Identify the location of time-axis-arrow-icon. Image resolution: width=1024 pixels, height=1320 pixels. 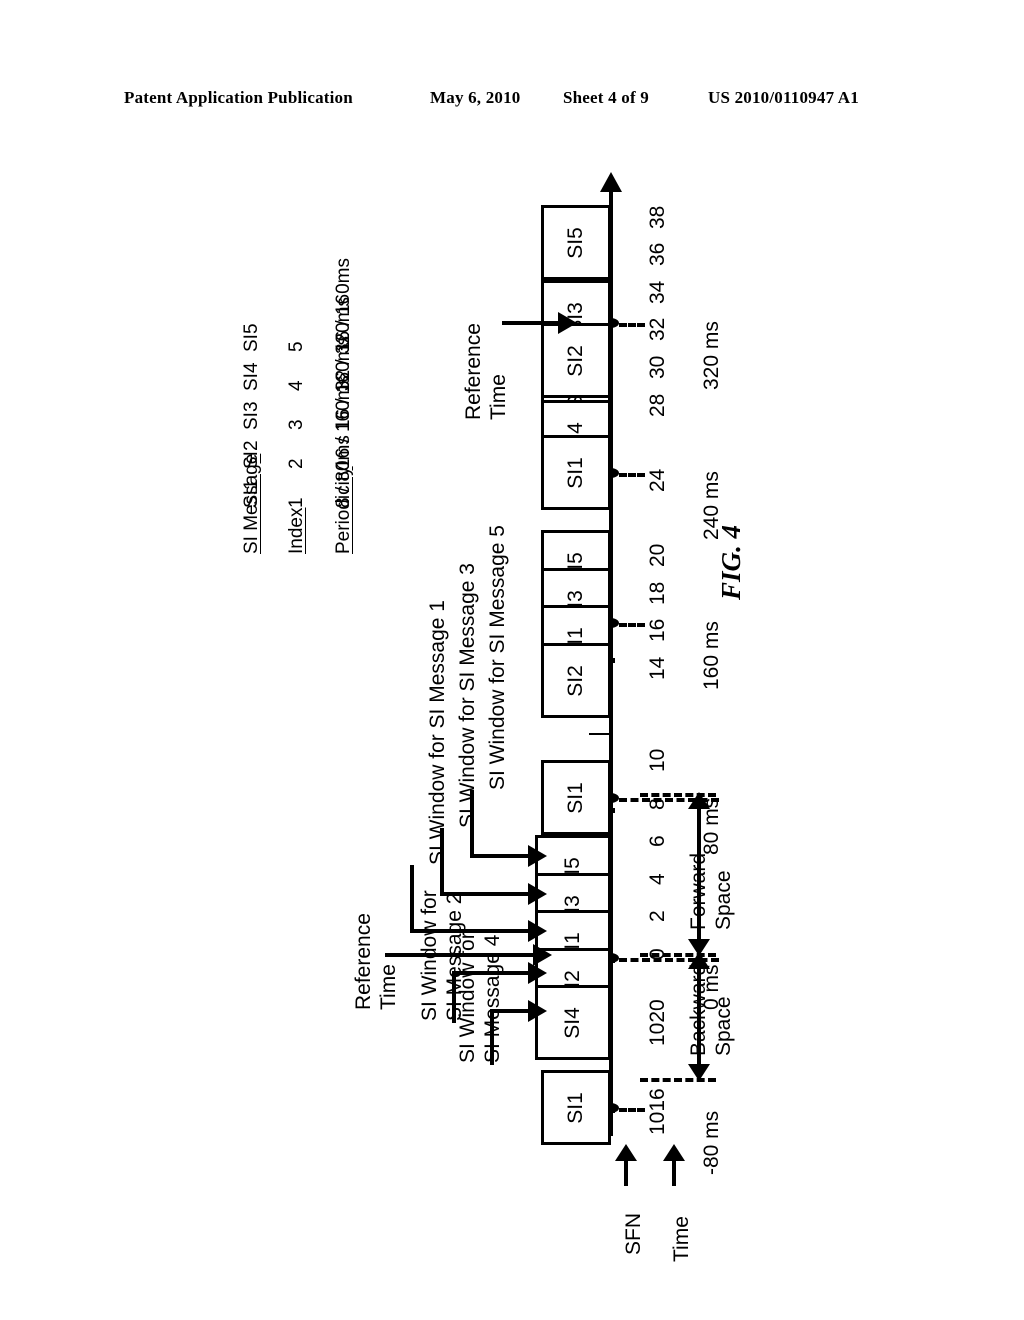
(674, 1165).